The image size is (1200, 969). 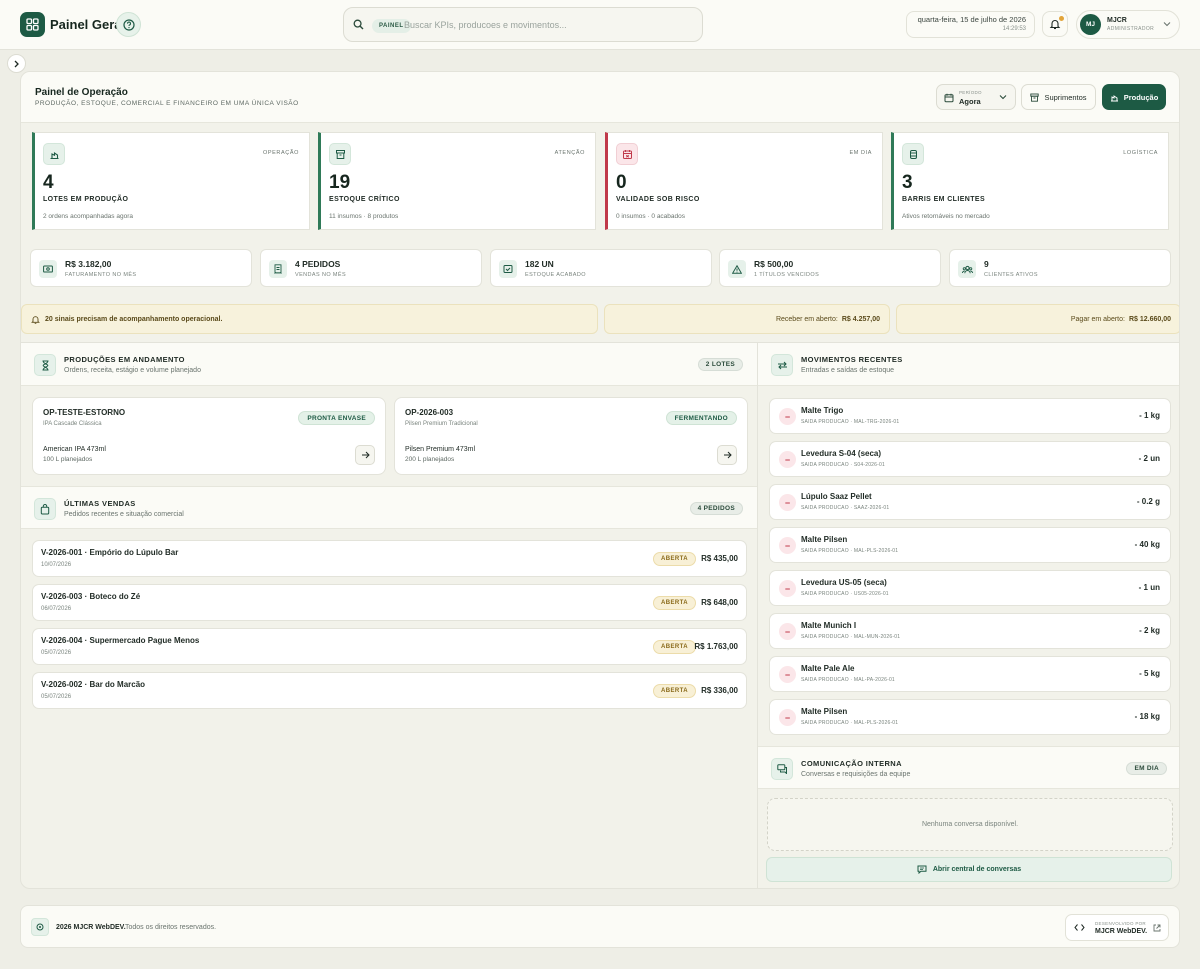 What do you see at coordinates (1035, 97) in the screenshot?
I see `archive-icon` at bounding box center [1035, 97].